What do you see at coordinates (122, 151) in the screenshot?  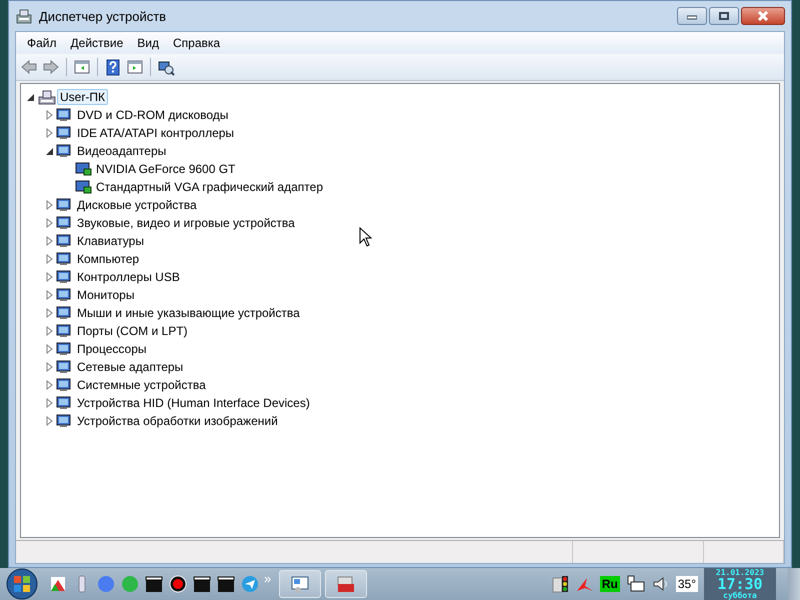 I see `tree-item: Видеоадаптеры` at bounding box center [122, 151].